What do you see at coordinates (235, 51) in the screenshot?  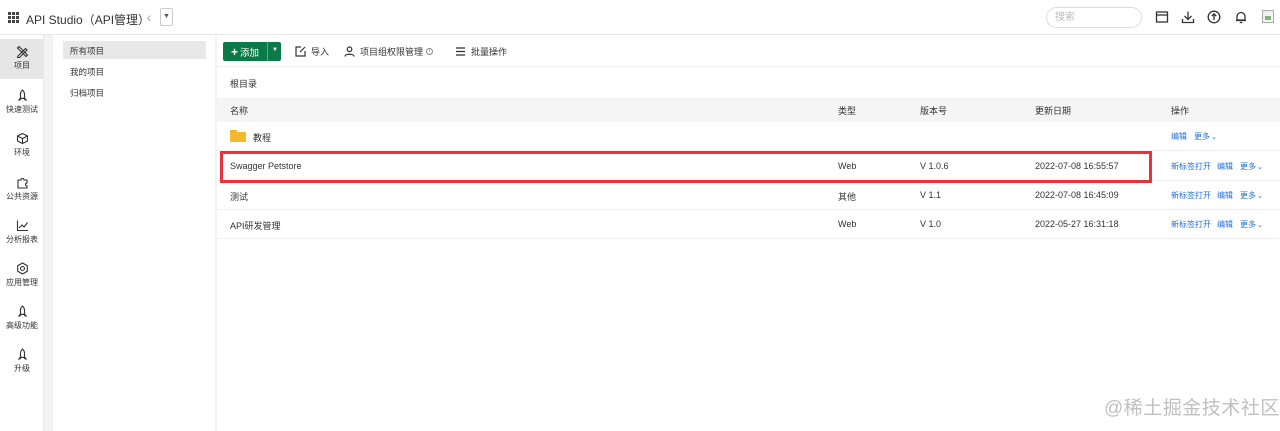 I see `plus-icon: +` at bounding box center [235, 51].